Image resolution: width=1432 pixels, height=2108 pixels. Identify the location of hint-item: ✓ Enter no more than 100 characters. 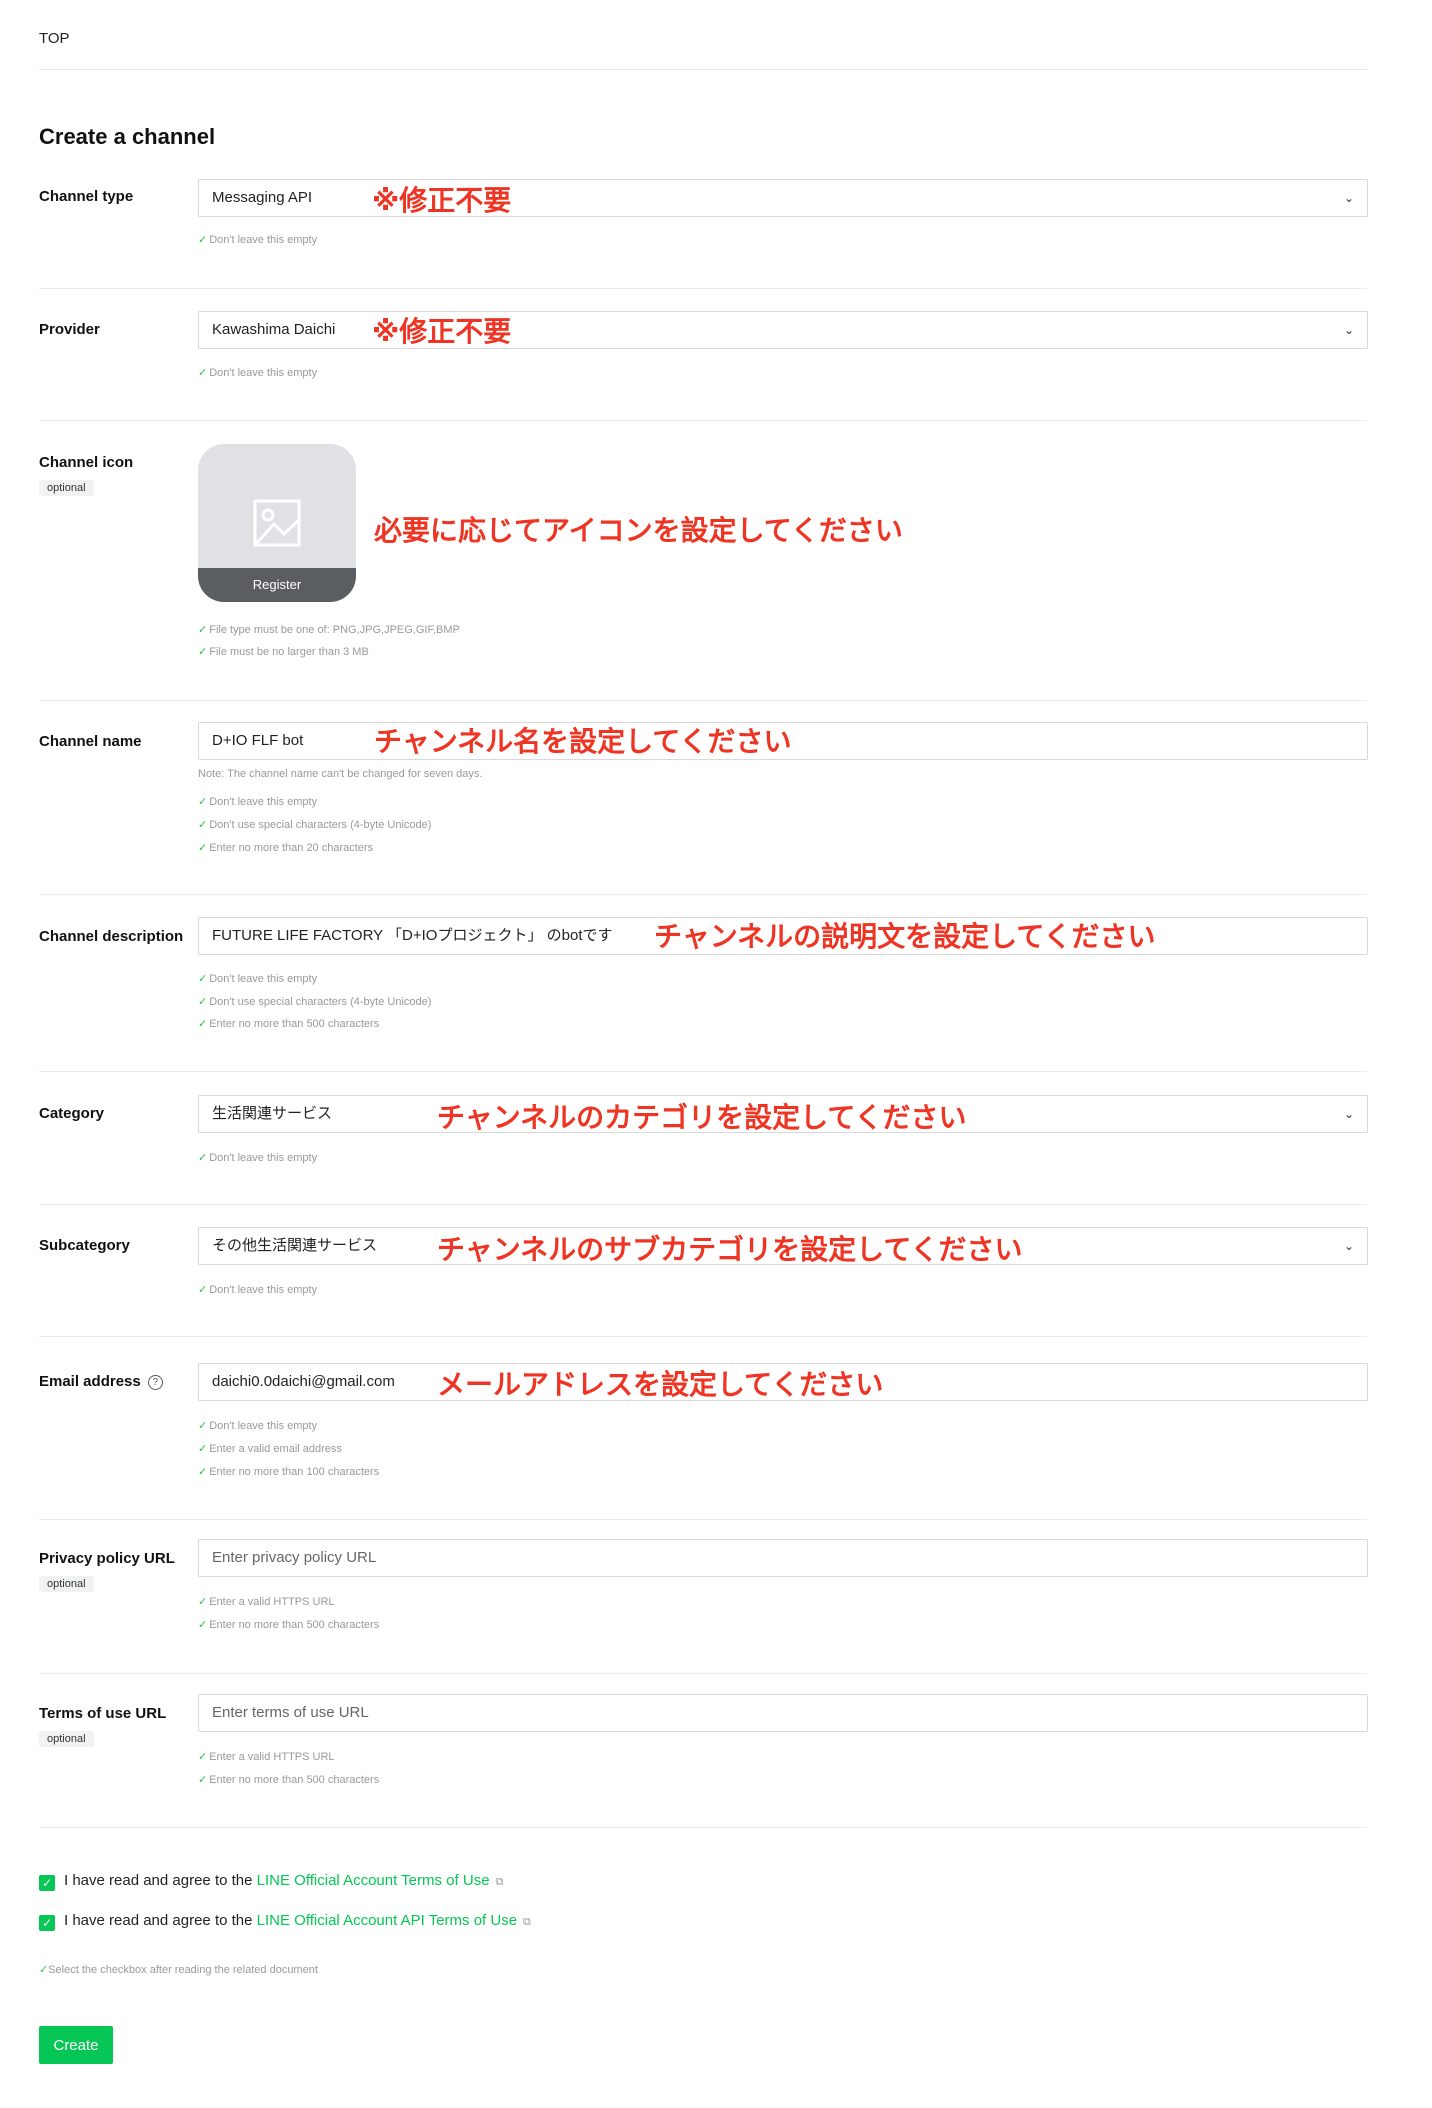
(288, 1471).